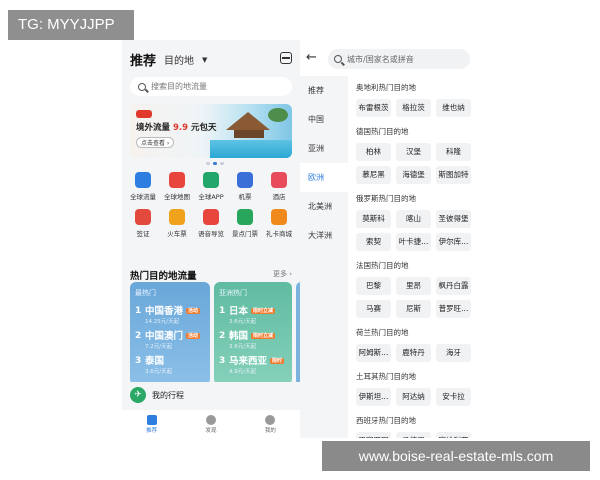 The image size is (600, 480). What do you see at coordinates (373, 108) in the screenshot?
I see `city-chip: 布雷根茨` at bounding box center [373, 108].